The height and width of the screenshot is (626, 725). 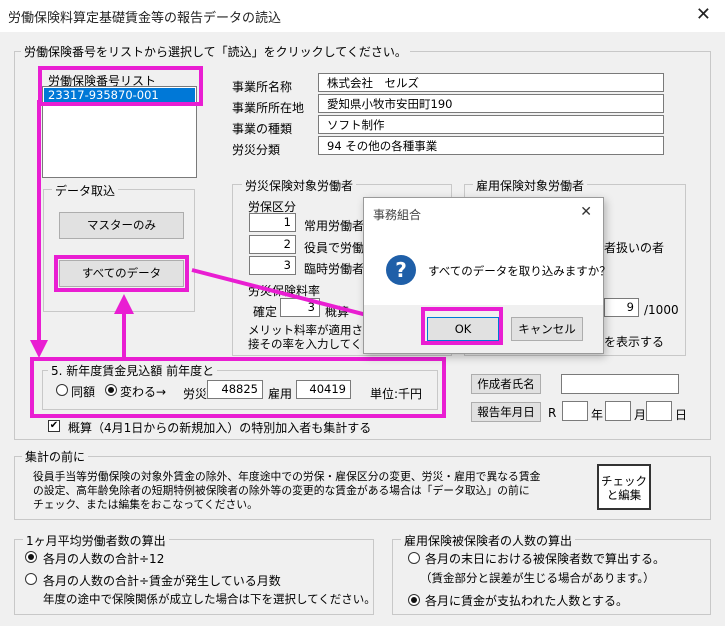 I want to click on cancel-button: キャンセル, so click(x=547, y=329).